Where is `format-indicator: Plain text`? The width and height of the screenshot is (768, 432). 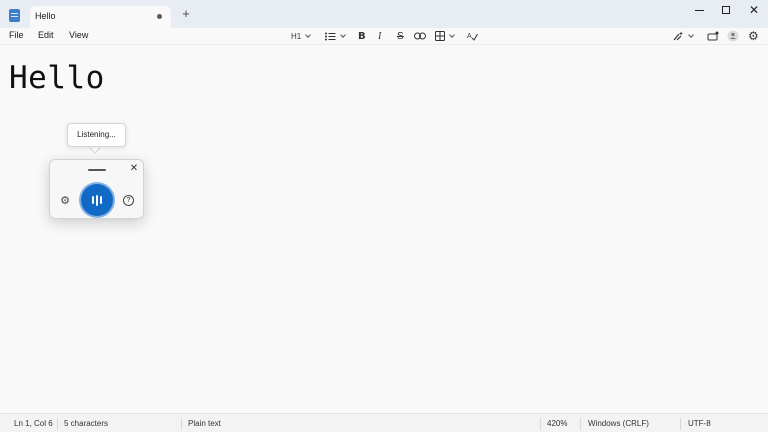 format-indicator: Plain text is located at coordinates (204, 423).